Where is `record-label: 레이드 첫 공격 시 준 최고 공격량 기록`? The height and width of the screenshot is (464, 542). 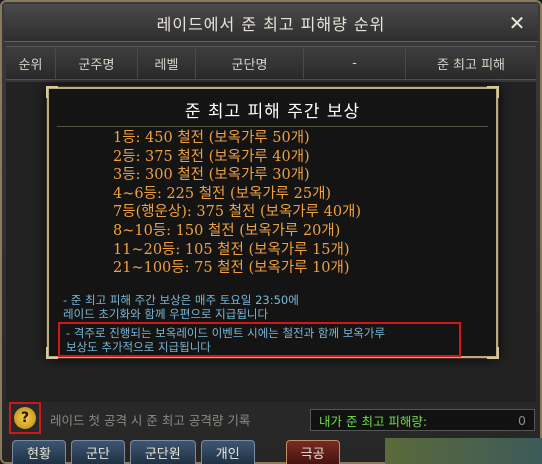 record-label: 레이드 첫 공격 시 준 최고 공격량 기록 is located at coordinates (150, 420).